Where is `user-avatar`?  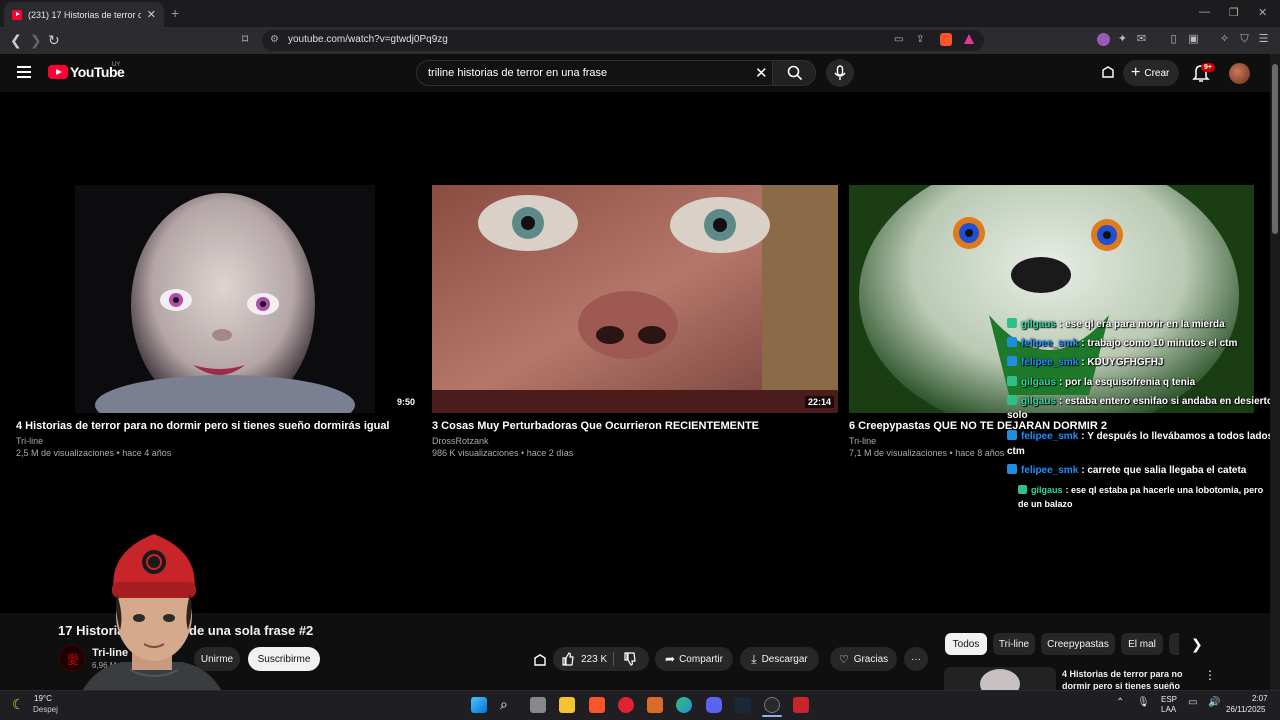 user-avatar is located at coordinates (1239, 73).